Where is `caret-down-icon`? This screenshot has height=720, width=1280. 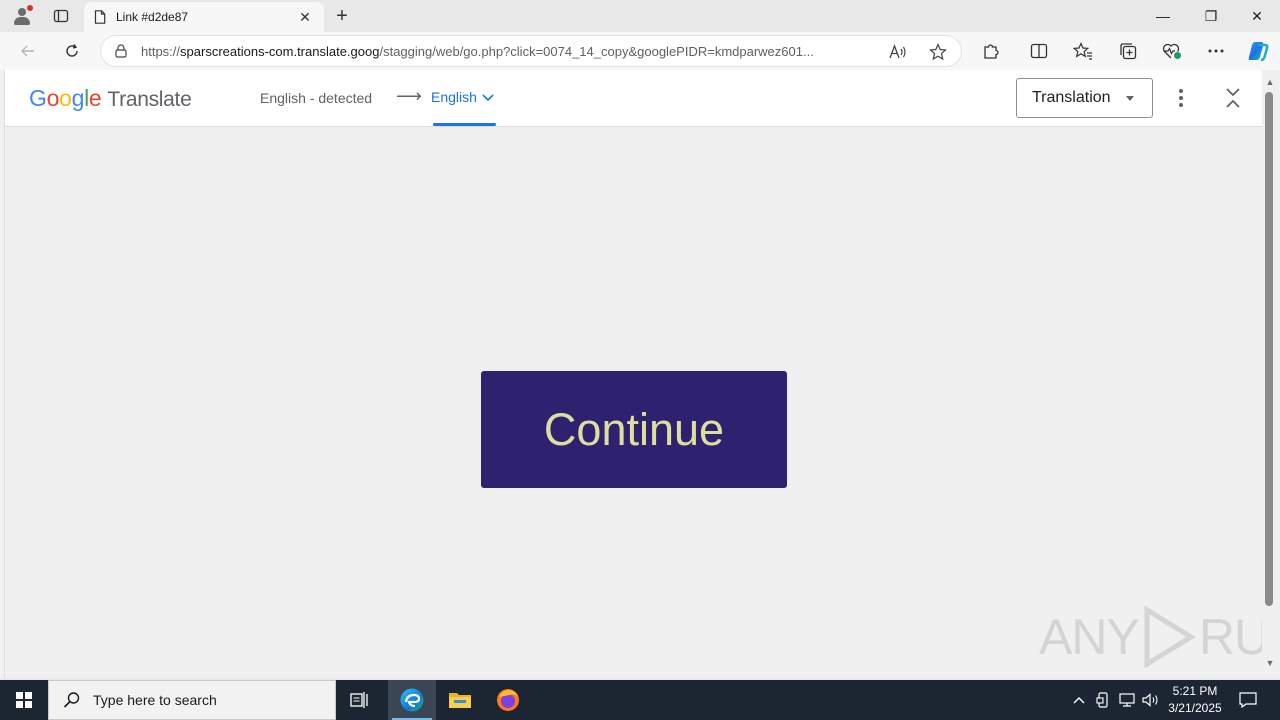 caret-down-icon is located at coordinates (1130, 98).